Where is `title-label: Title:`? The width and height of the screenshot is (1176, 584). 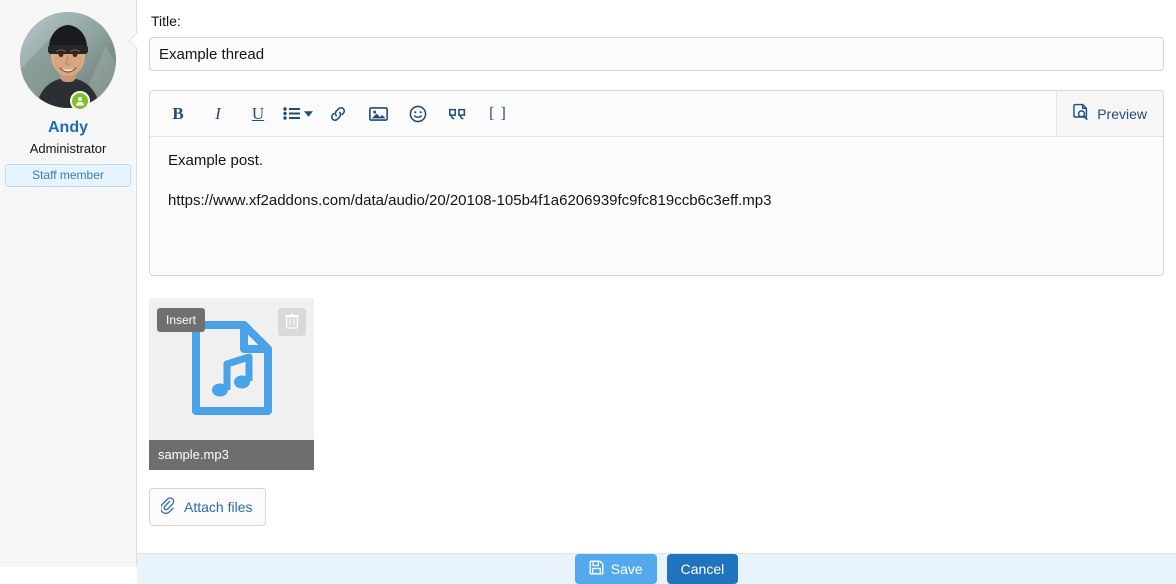 title-label: Title: is located at coordinates (166, 21).